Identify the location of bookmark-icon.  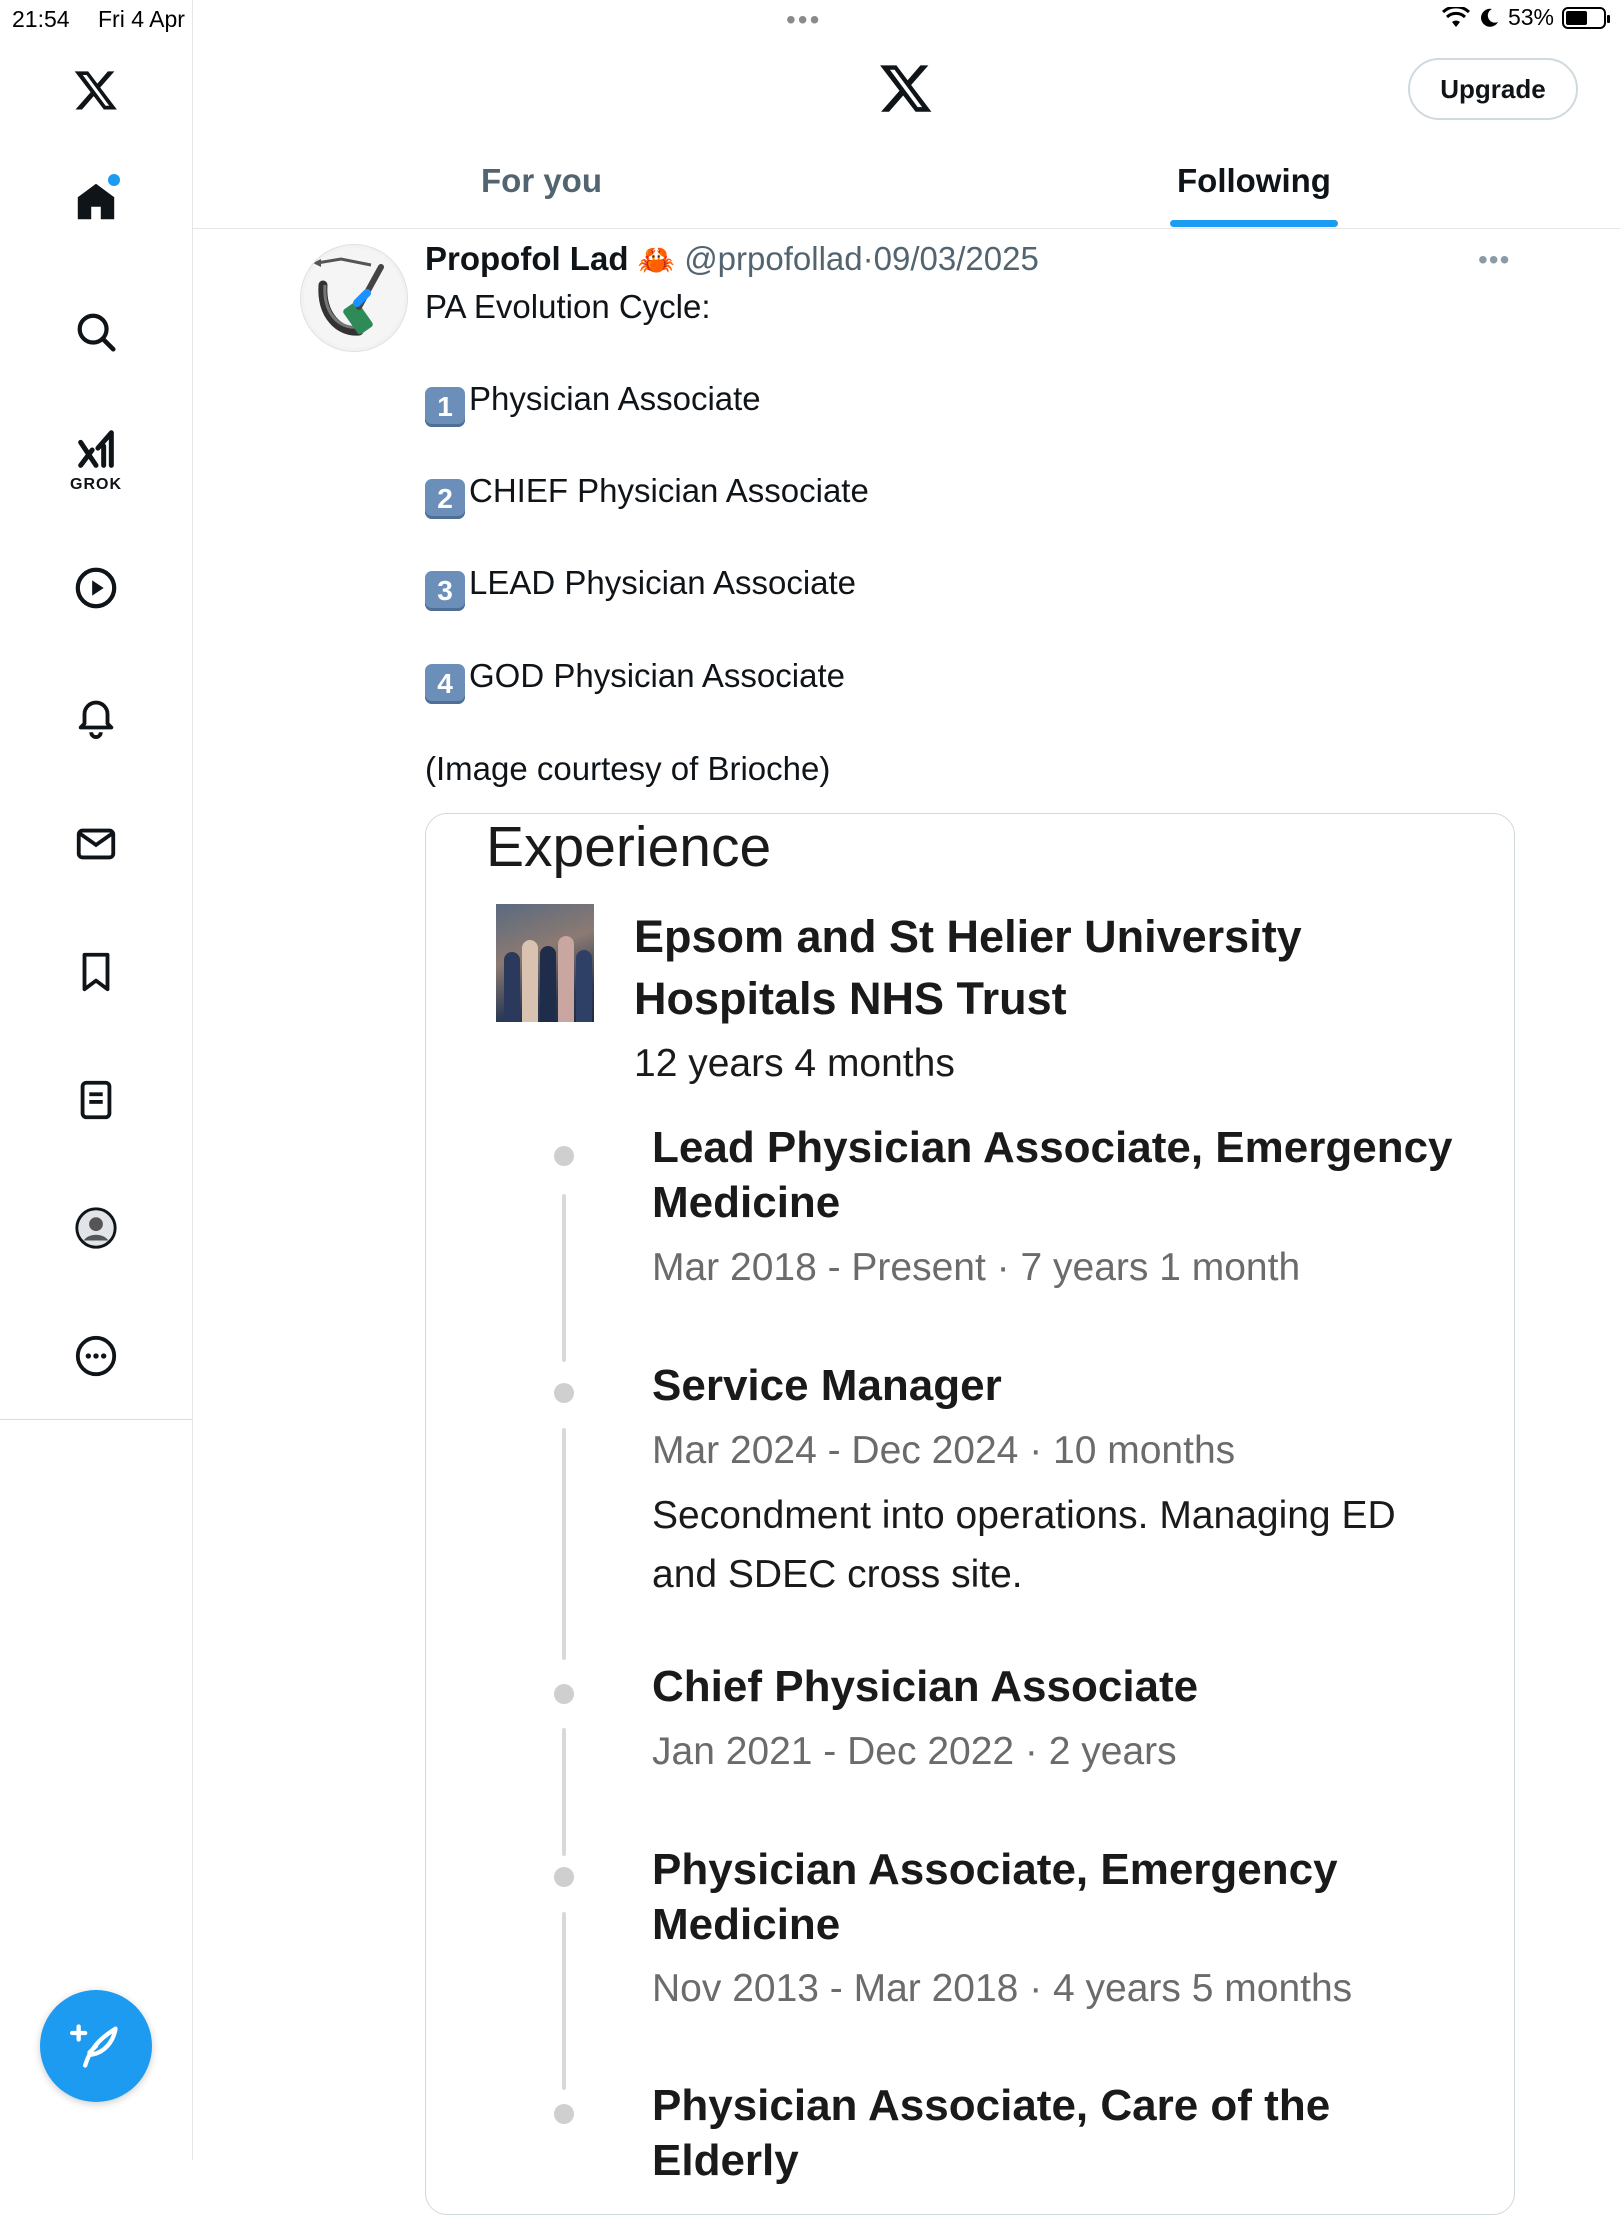
(96, 972).